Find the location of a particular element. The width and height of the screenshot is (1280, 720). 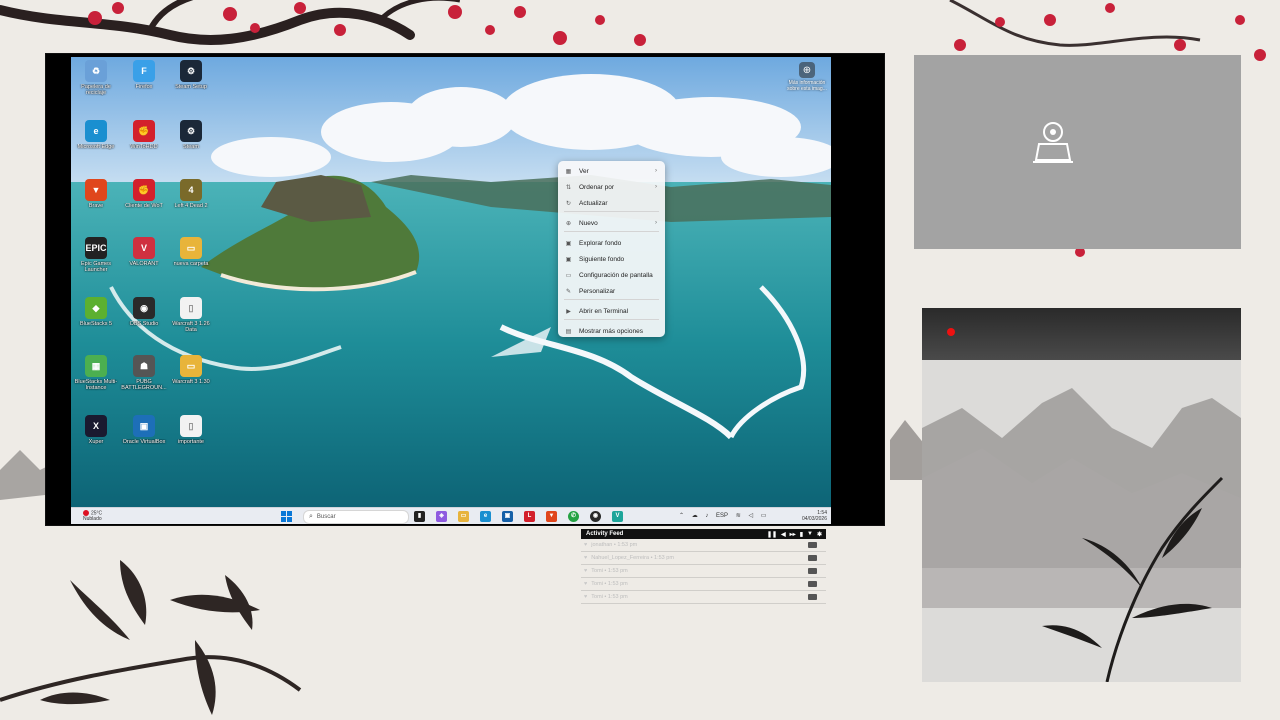

context-menu-item: ⇅ Ordenar por › is located at coordinates (611, 187).